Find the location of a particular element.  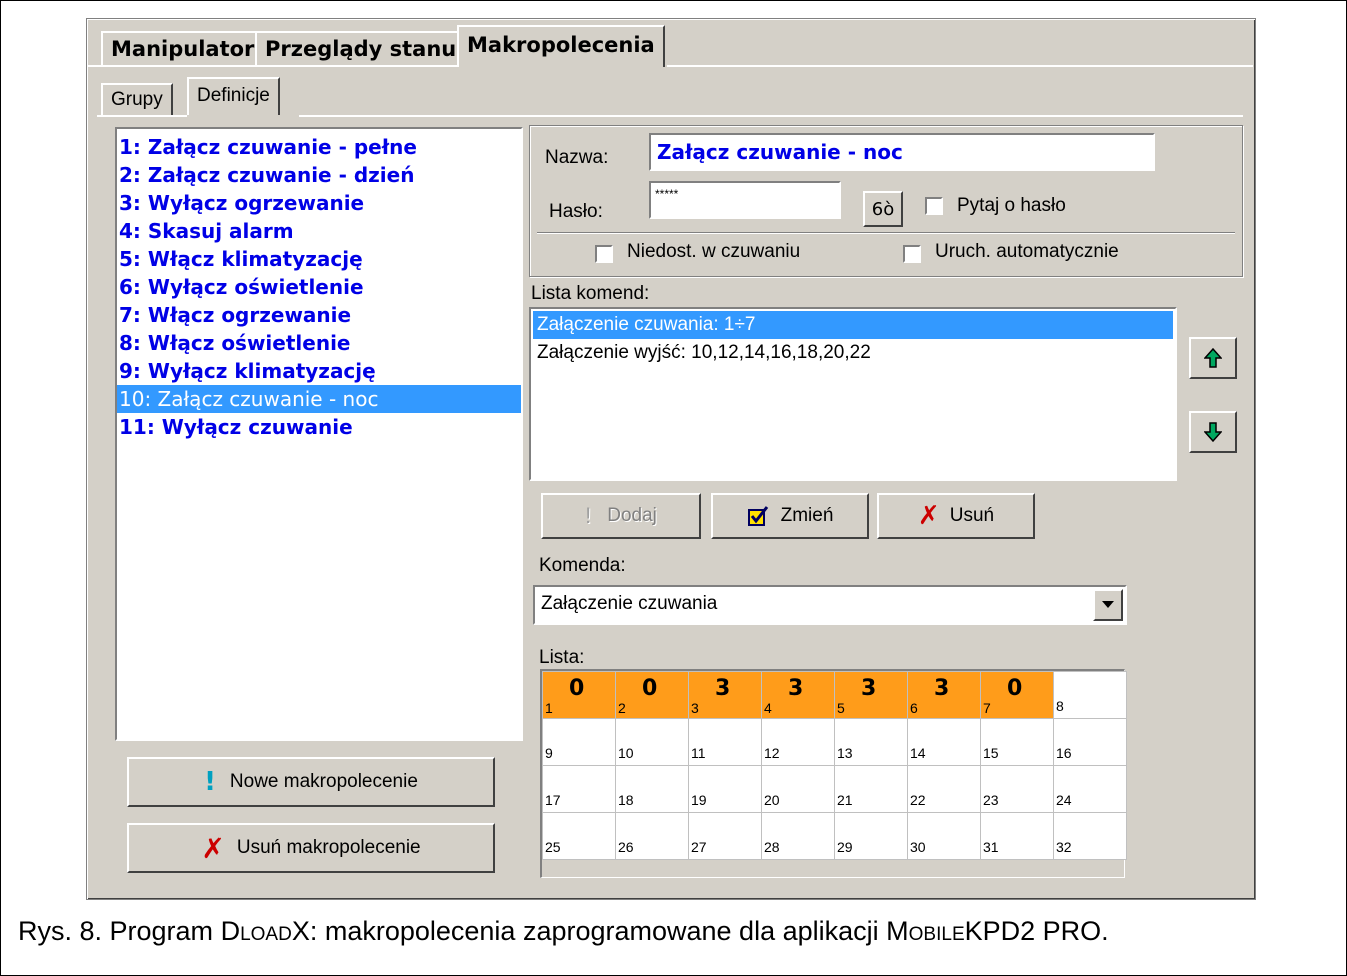

macro-list-item: 3: Wyłącz ogrzewanie is located at coordinates (319, 203).